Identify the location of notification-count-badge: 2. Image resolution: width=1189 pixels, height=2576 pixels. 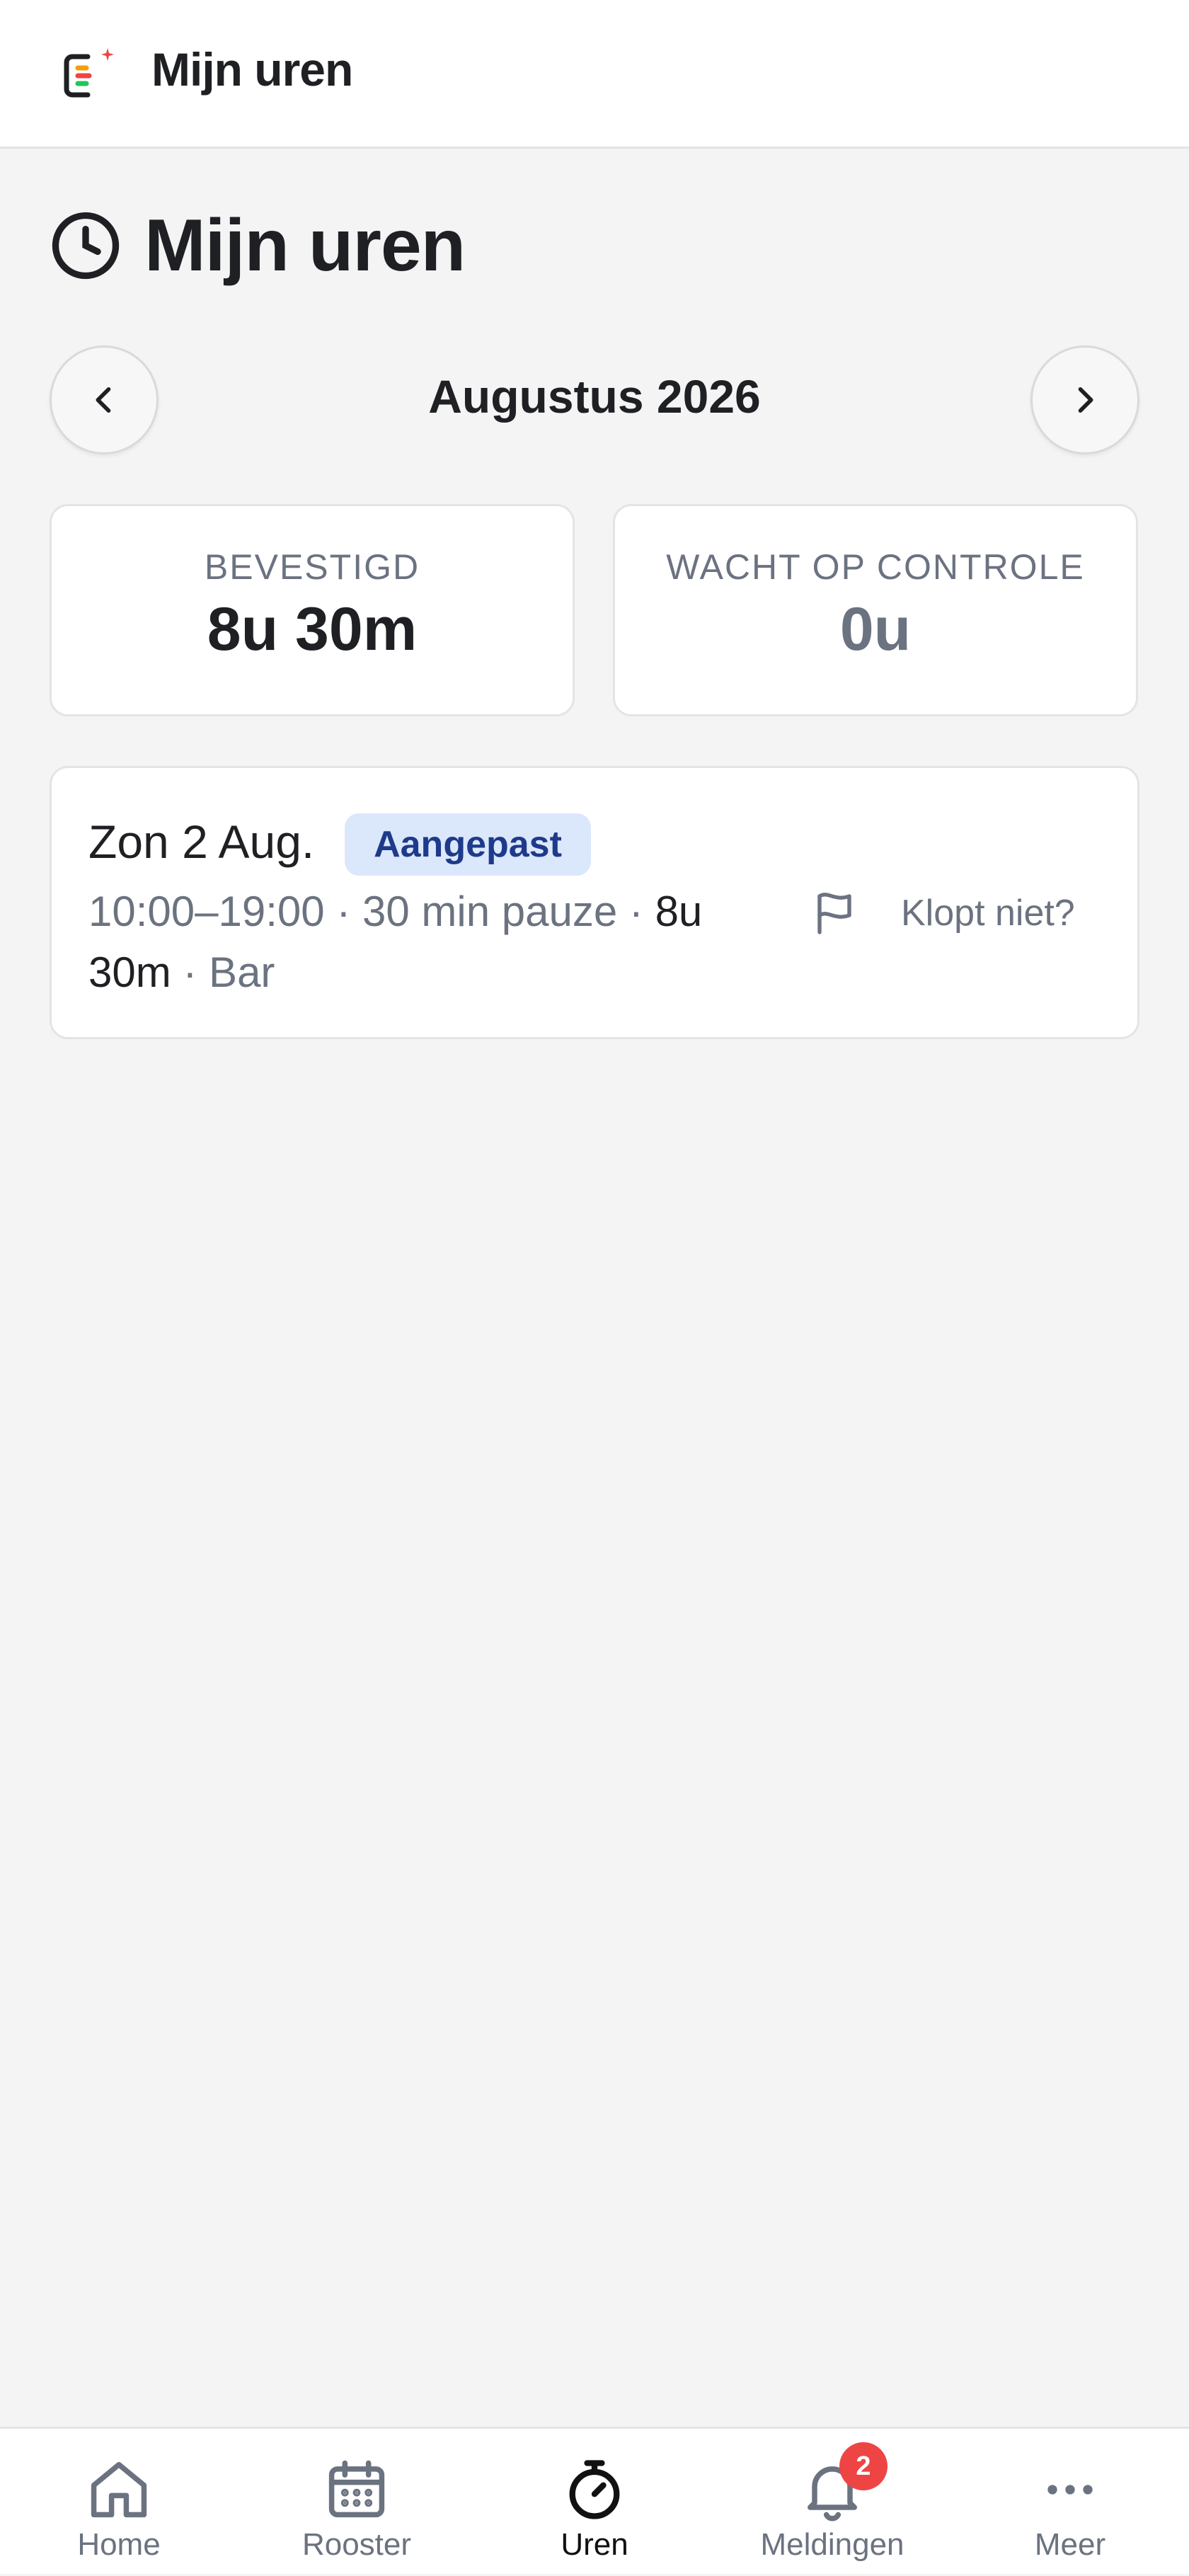
(863, 2466).